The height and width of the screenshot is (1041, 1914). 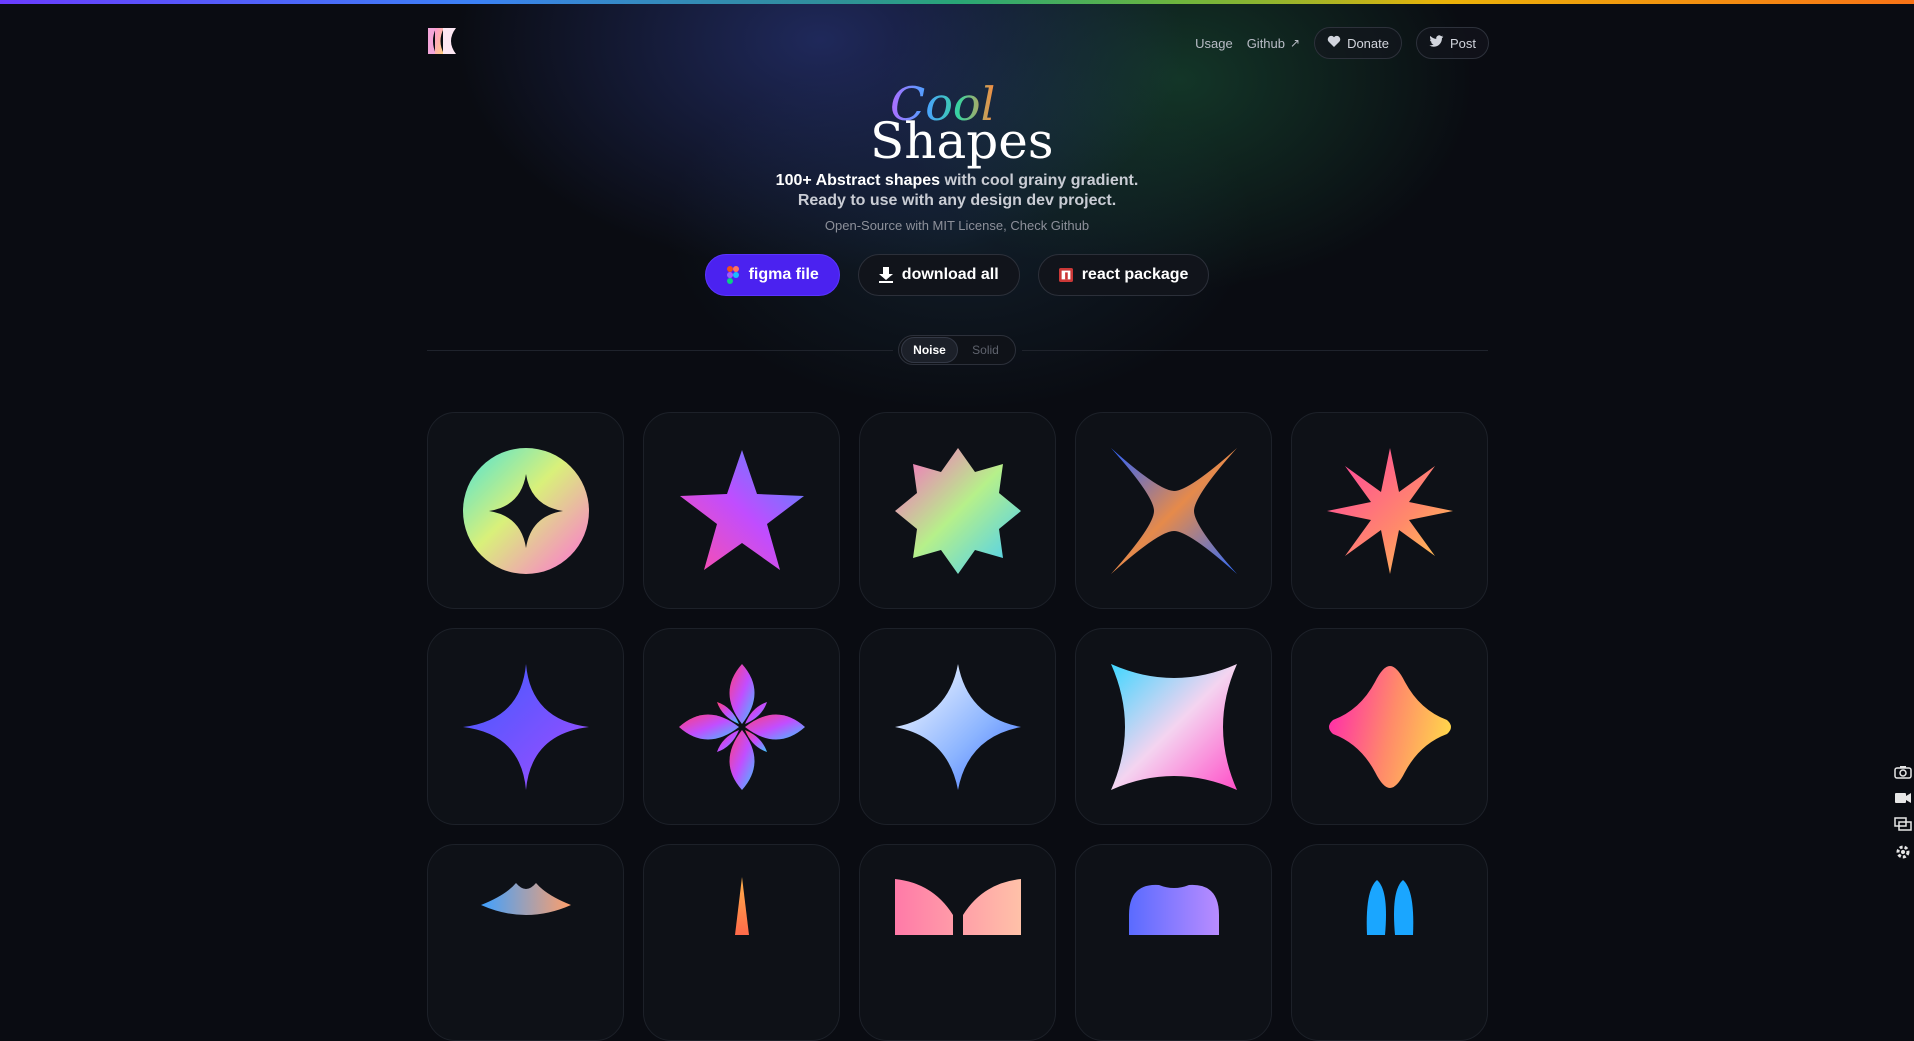 What do you see at coordinates (858, 180) in the screenshot?
I see `hero-subtitle-strong: 100+ Abstract shapes` at bounding box center [858, 180].